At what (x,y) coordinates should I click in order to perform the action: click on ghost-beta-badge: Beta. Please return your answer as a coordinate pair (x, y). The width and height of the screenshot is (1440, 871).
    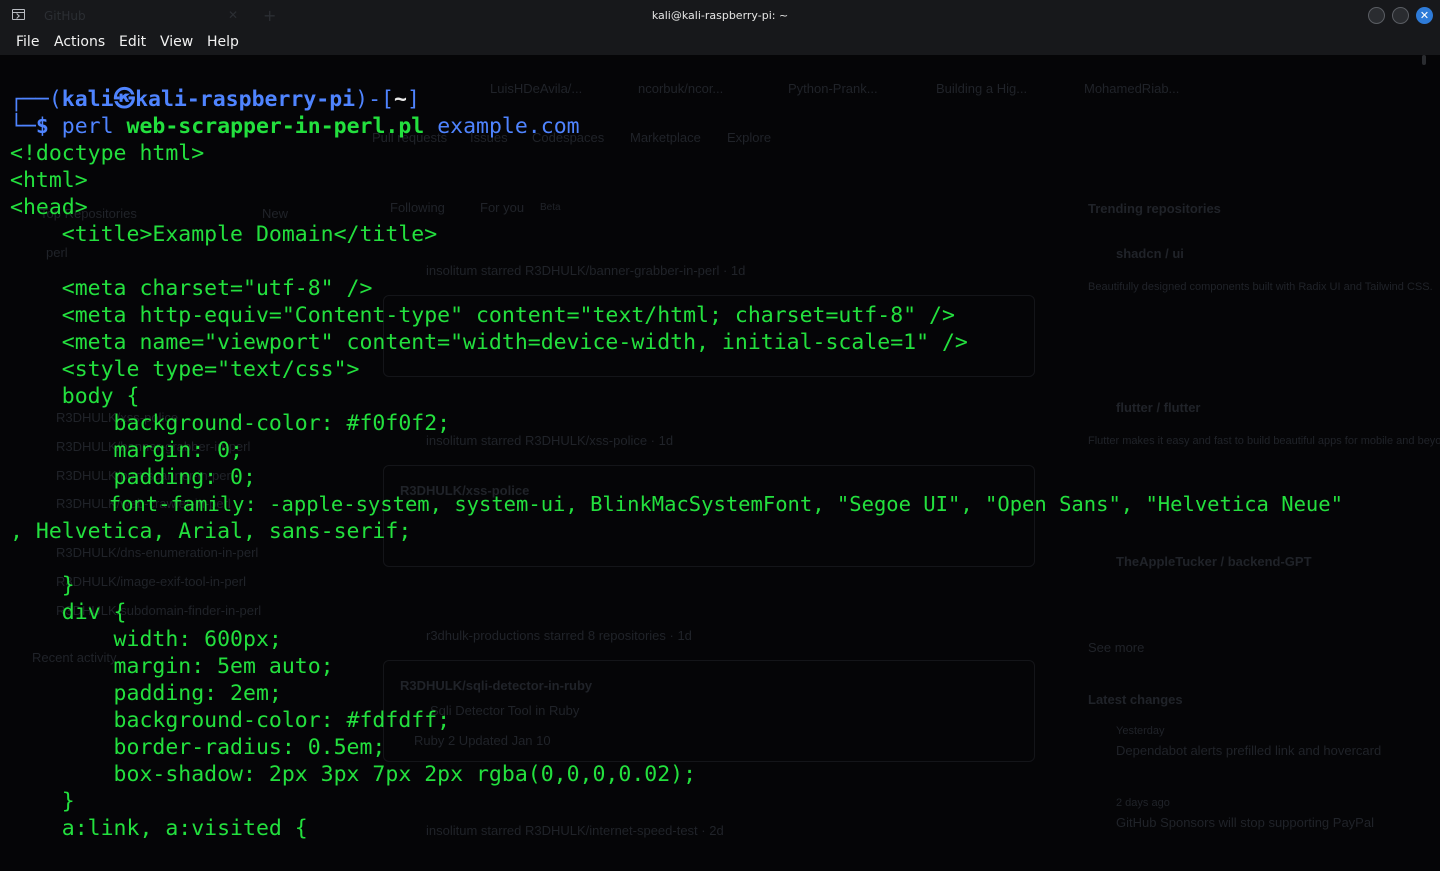
    Looking at the image, I should click on (550, 207).